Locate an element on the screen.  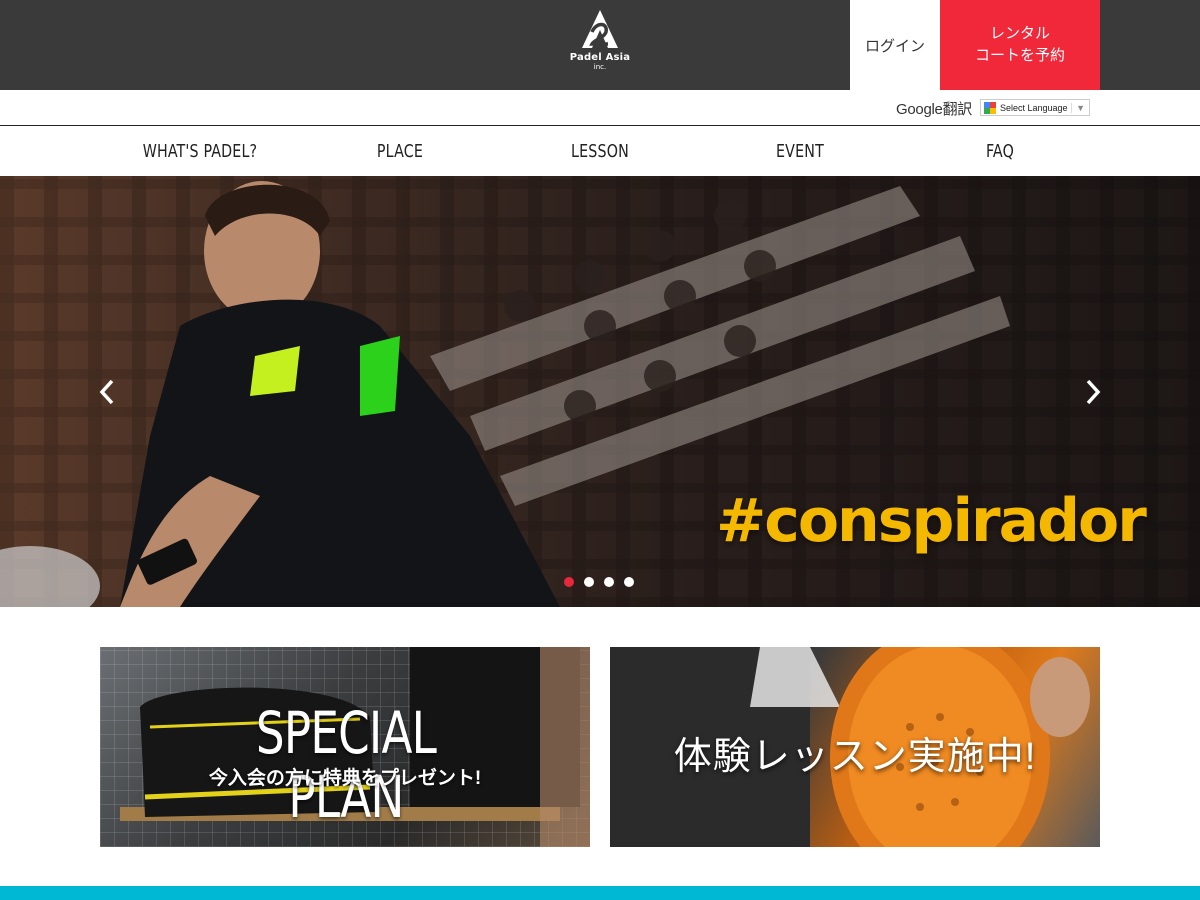
special-plan-subtitle: 今入会の方に特典をプレゼント! is located at coordinates (345, 778).